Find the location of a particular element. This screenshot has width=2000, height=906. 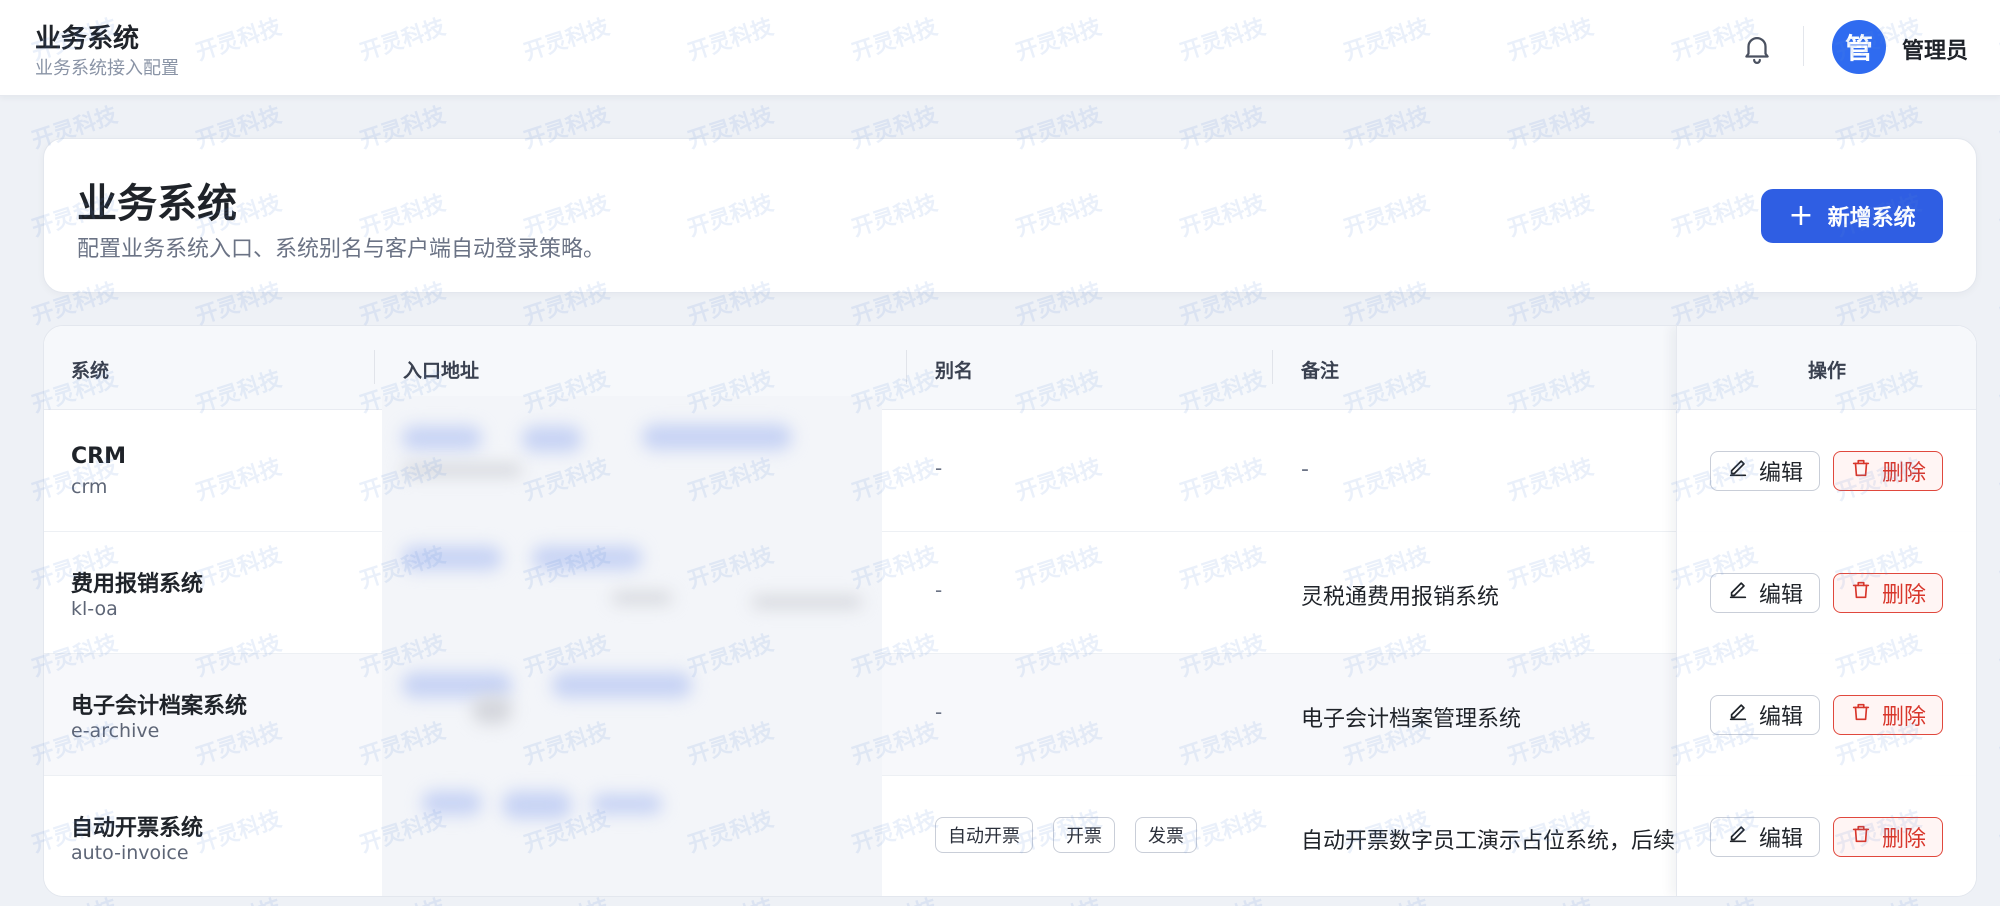

bell-icon is located at coordinates (1757, 48).